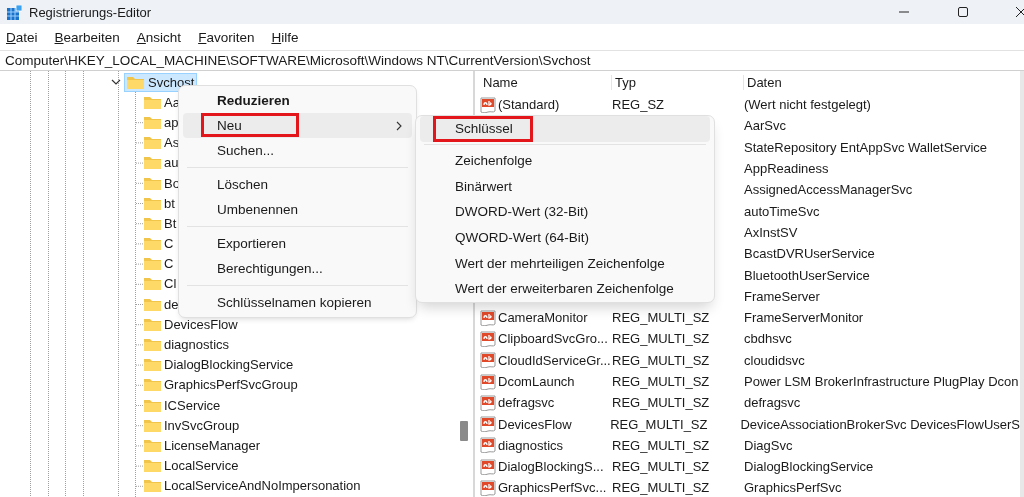 The width and height of the screenshot is (1024, 497). I want to click on menu-item: Zeichenfolge, so click(565, 160).